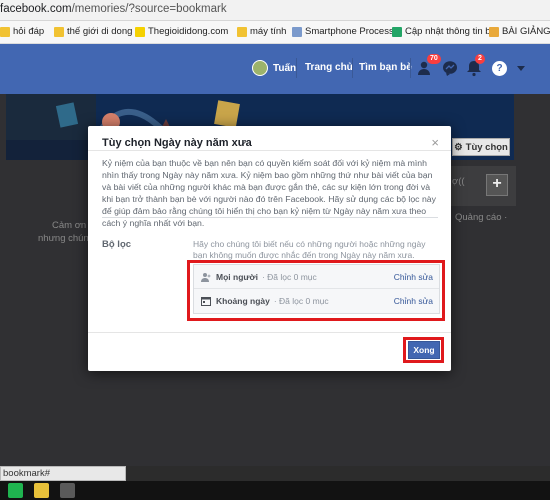 This screenshot has width=550, height=500. What do you see at coordinates (15, 490) in the screenshot?
I see `spotify-icon` at bounding box center [15, 490].